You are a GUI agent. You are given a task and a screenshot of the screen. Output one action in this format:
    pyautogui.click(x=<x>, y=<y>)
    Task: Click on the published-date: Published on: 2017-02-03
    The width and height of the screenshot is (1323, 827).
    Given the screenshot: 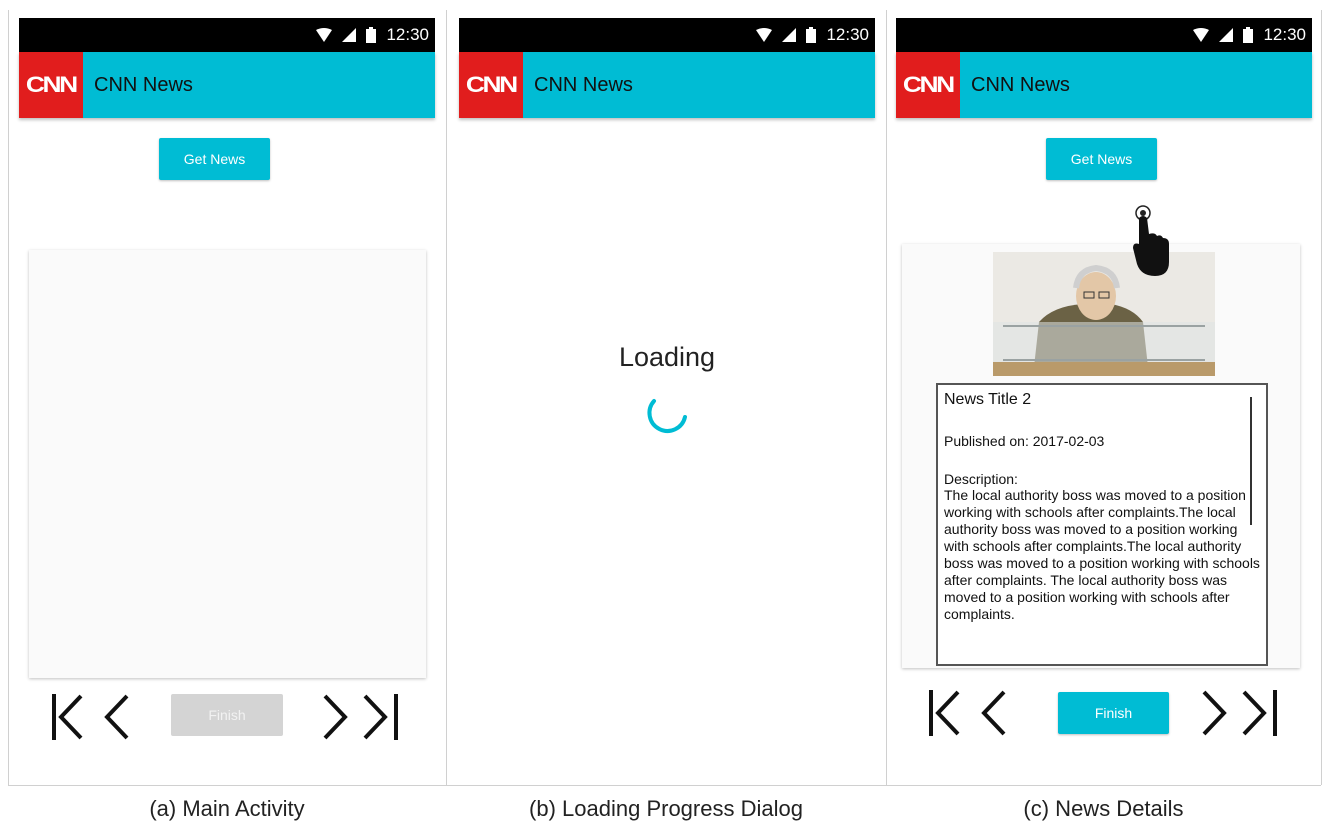 What is the action you would take?
    pyautogui.click(x=1024, y=441)
    